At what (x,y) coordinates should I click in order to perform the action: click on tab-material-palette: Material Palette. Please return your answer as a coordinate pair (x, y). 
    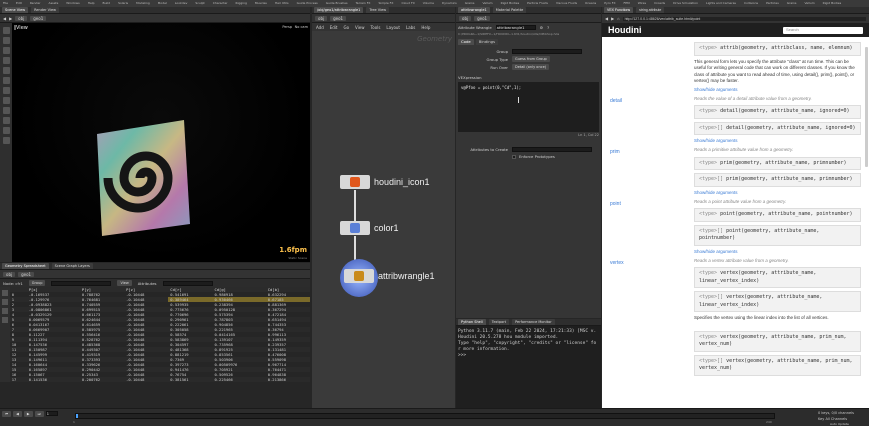
    Looking at the image, I should click on (509, 10).